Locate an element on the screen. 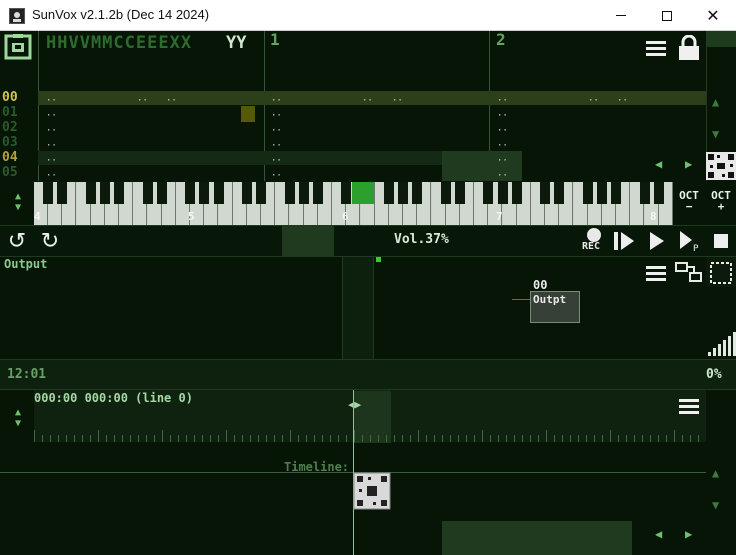 The height and width of the screenshot is (555, 736). play-button is located at coordinates (657, 241).